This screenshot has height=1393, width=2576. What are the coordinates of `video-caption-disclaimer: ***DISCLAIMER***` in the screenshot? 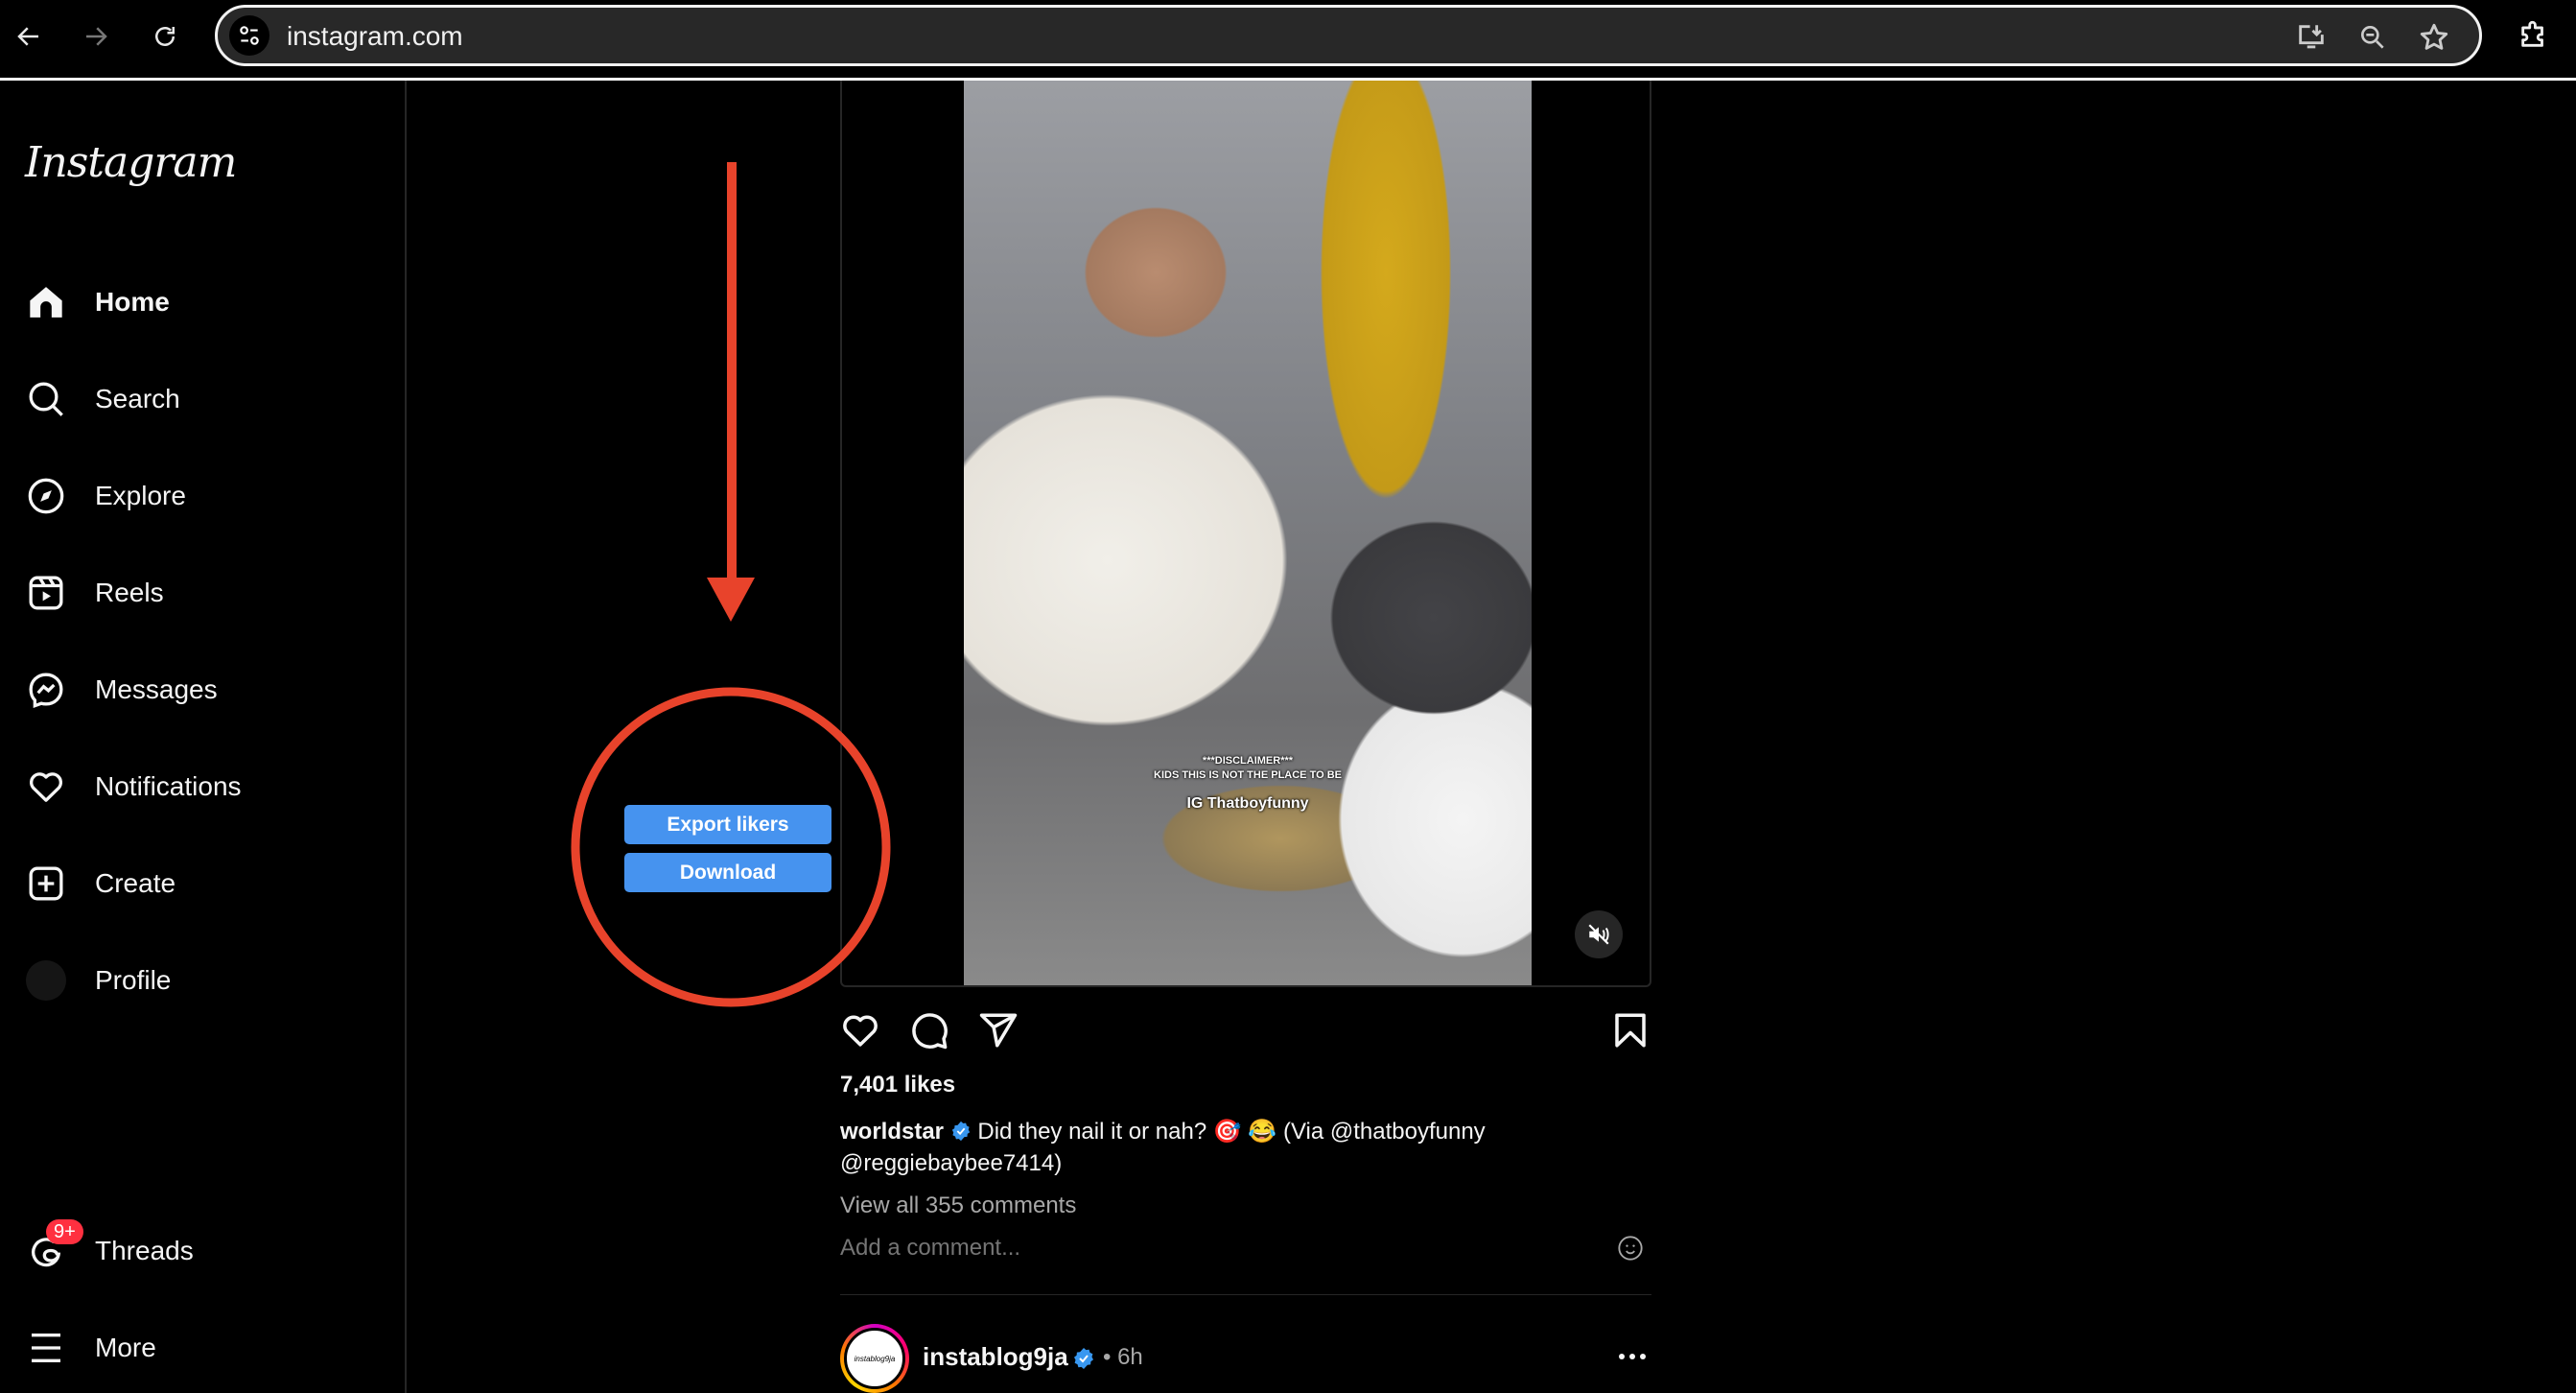 It's located at (1248, 761).